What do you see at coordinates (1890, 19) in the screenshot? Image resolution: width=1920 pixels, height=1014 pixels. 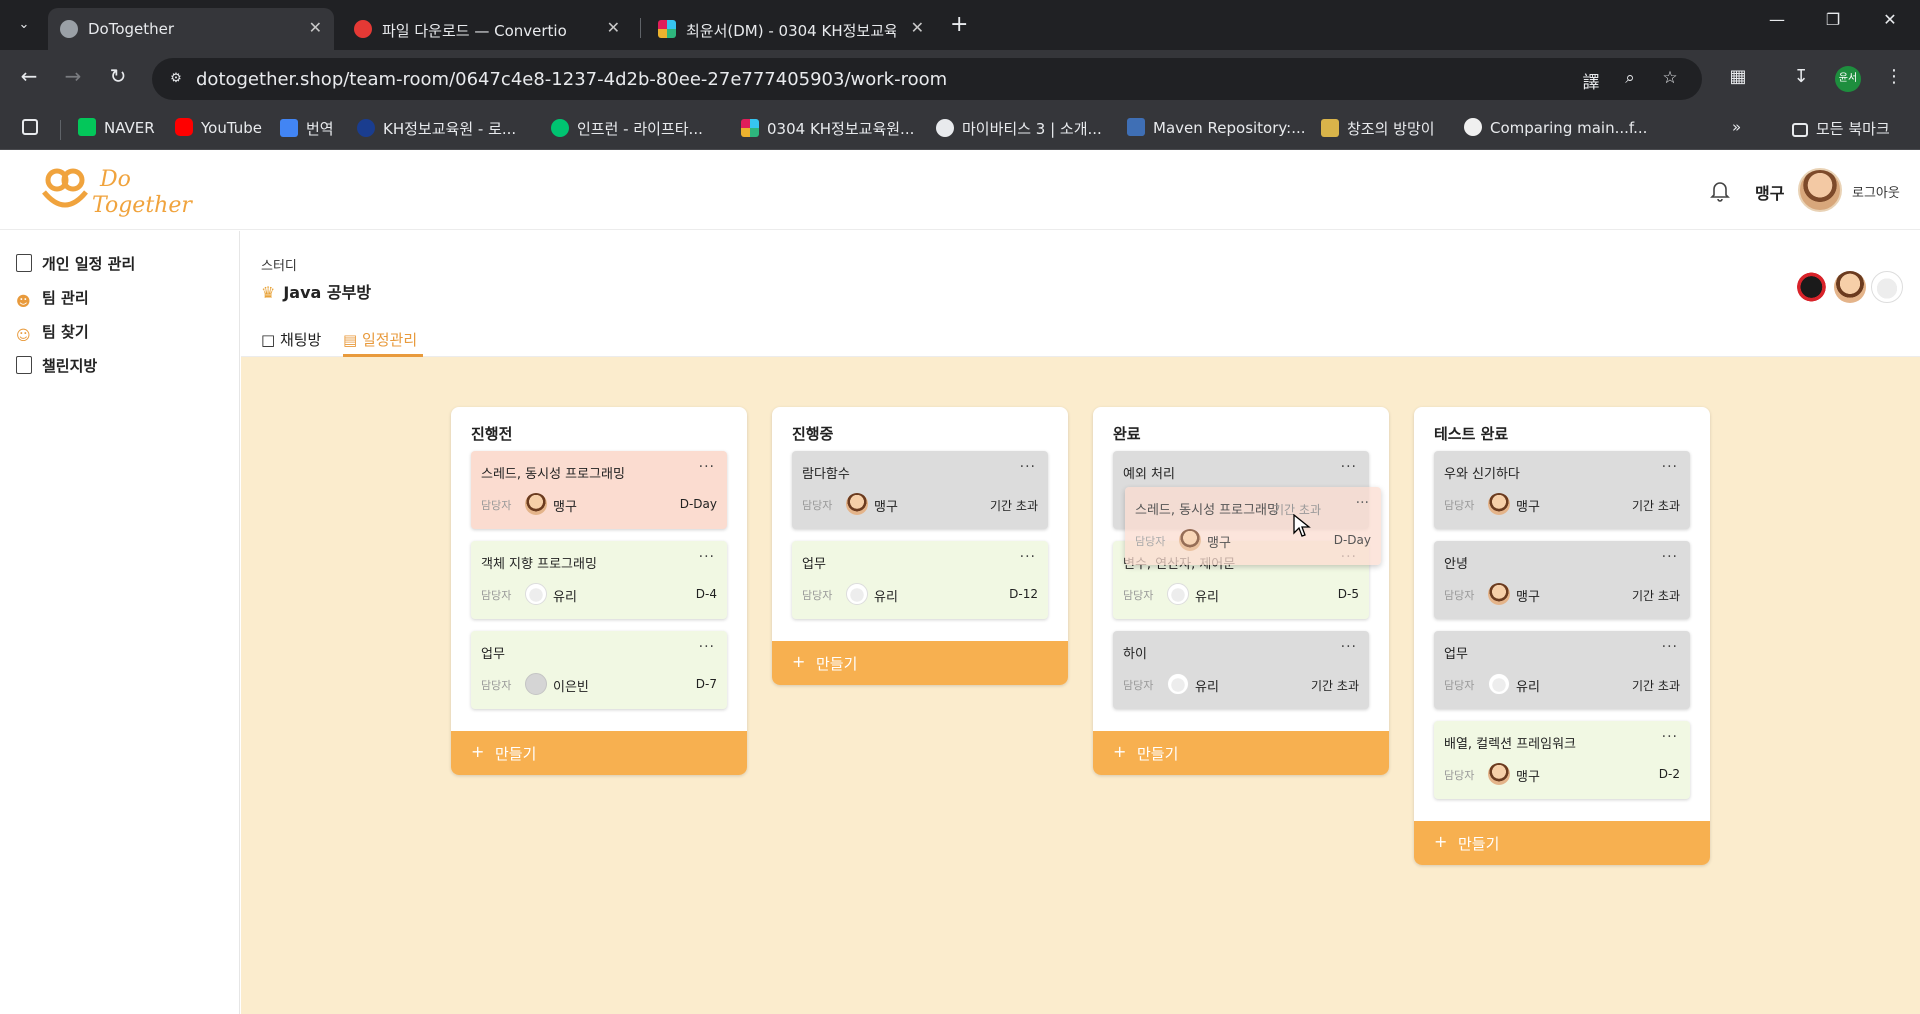 I see `window-close-icon: ✕` at bounding box center [1890, 19].